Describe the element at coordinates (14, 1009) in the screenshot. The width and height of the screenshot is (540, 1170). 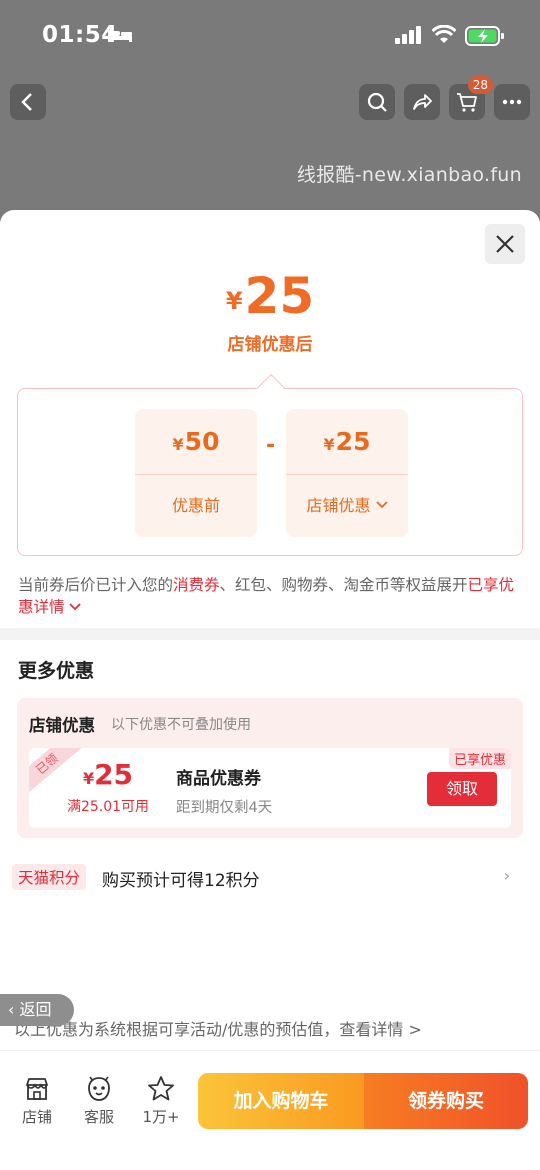
I see `chevron-left-icon: ‹` at that location.